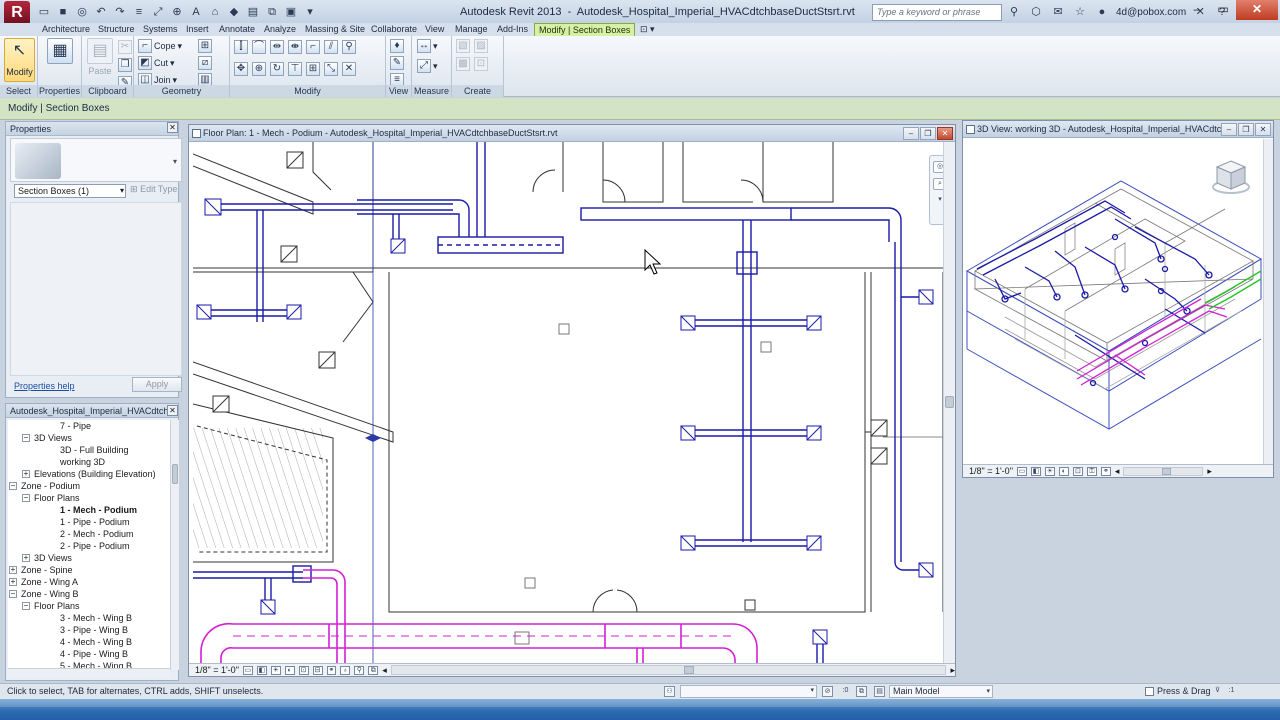  What do you see at coordinates (952, 670) in the screenshot?
I see `scroll-right-icon: ▸` at bounding box center [952, 670].